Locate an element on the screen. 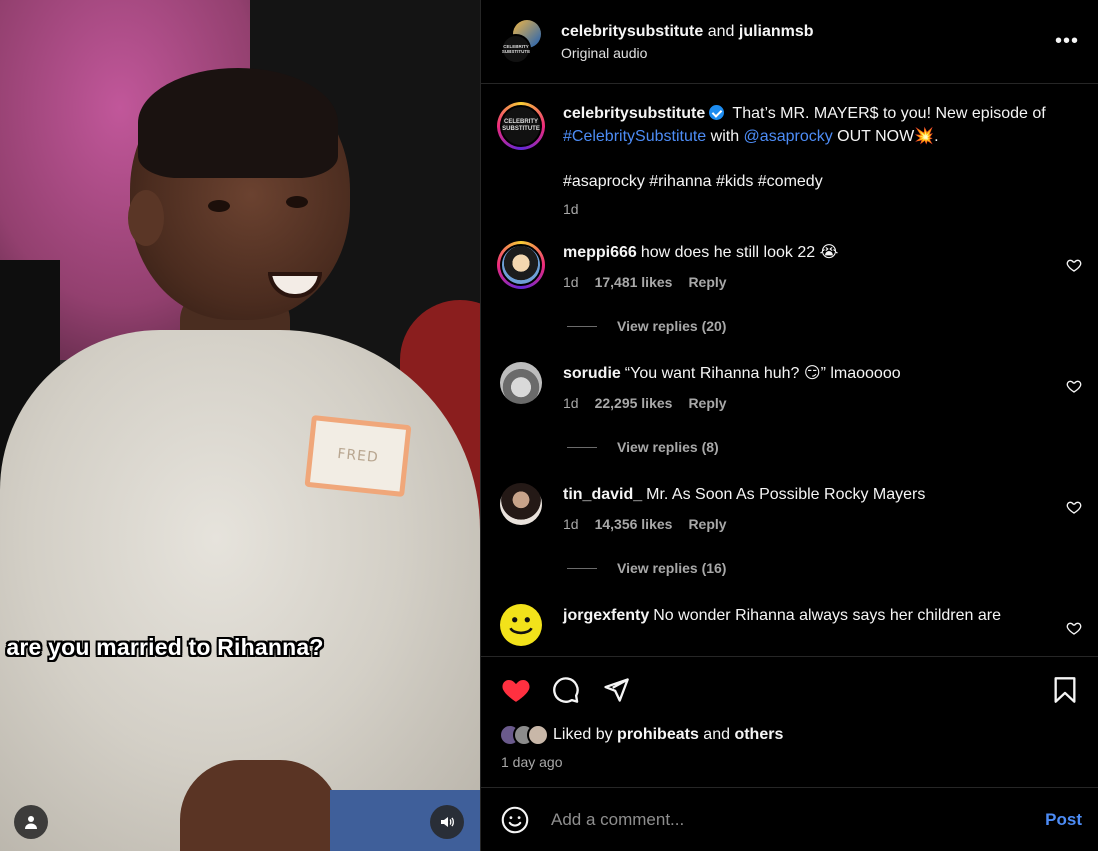 The height and width of the screenshot is (851, 1098). comment-username: tin_david_ is located at coordinates (602, 494).